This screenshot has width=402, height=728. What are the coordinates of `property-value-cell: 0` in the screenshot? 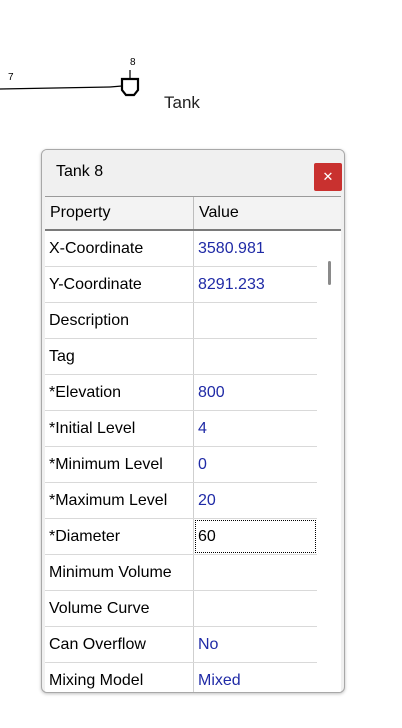 It's located at (255, 464).